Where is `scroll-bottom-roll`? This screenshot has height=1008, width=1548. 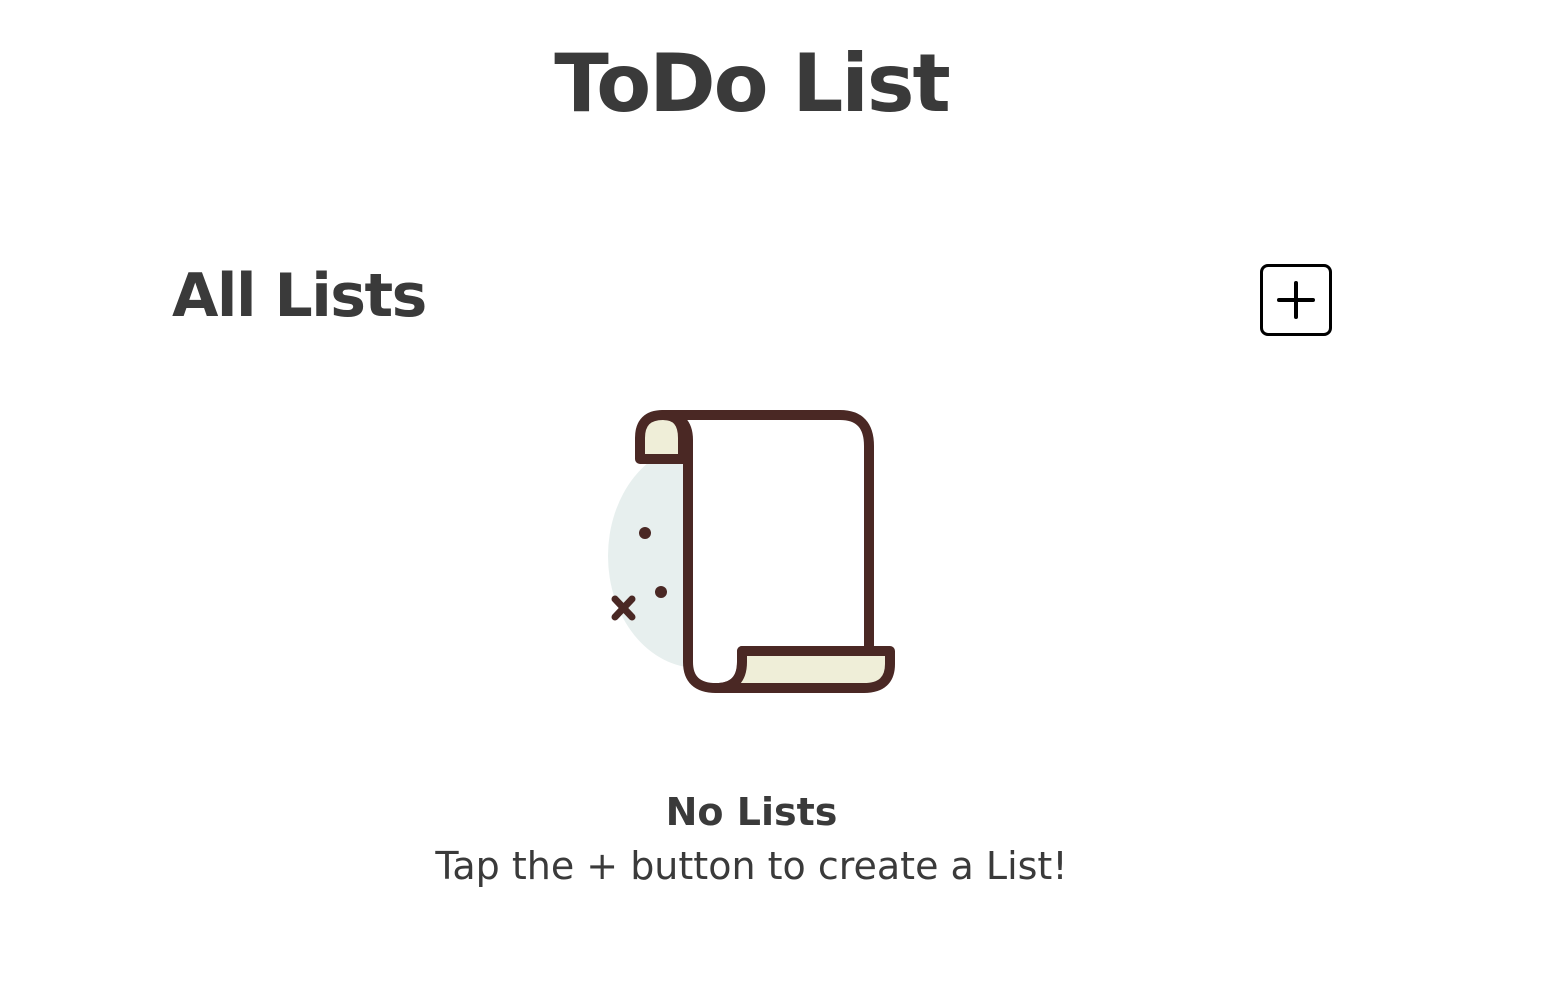
scroll-bottom-roll is located at coordinates (803, 669).